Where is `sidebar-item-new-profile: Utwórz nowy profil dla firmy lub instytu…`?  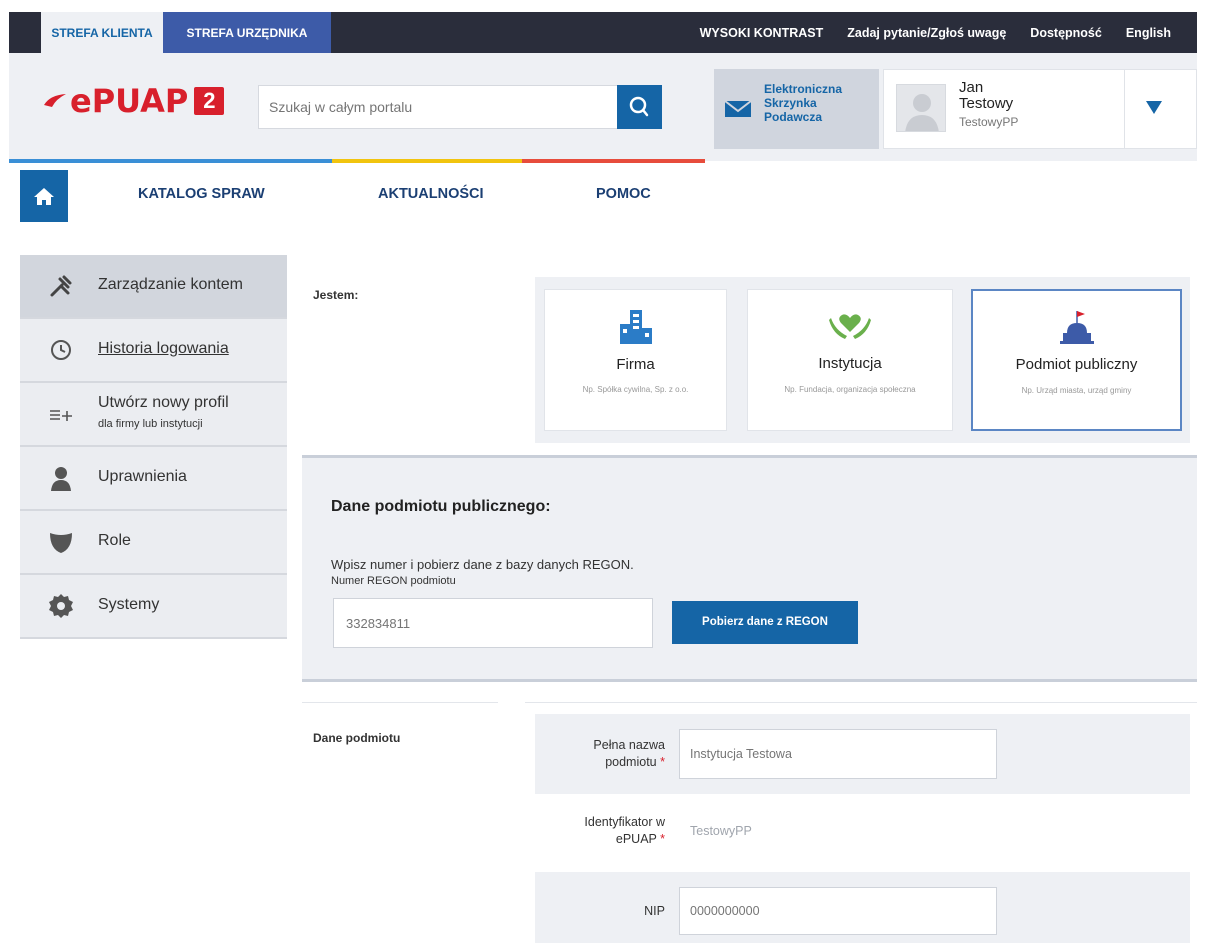
sidebar-item-new-profile: Utwórz nowy profil dla firmy lub instytu… is located at coordinates (153, 415).